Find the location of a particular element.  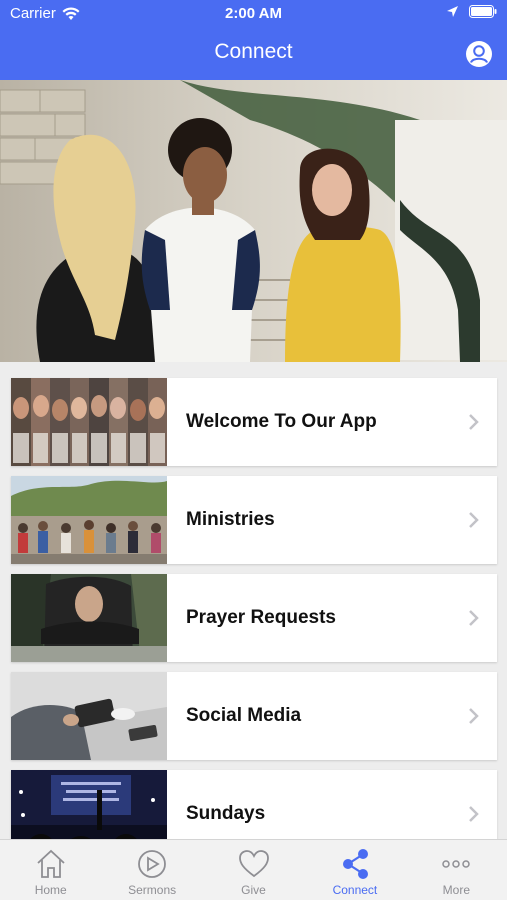

more-icon is located at coordinates (456, 864).